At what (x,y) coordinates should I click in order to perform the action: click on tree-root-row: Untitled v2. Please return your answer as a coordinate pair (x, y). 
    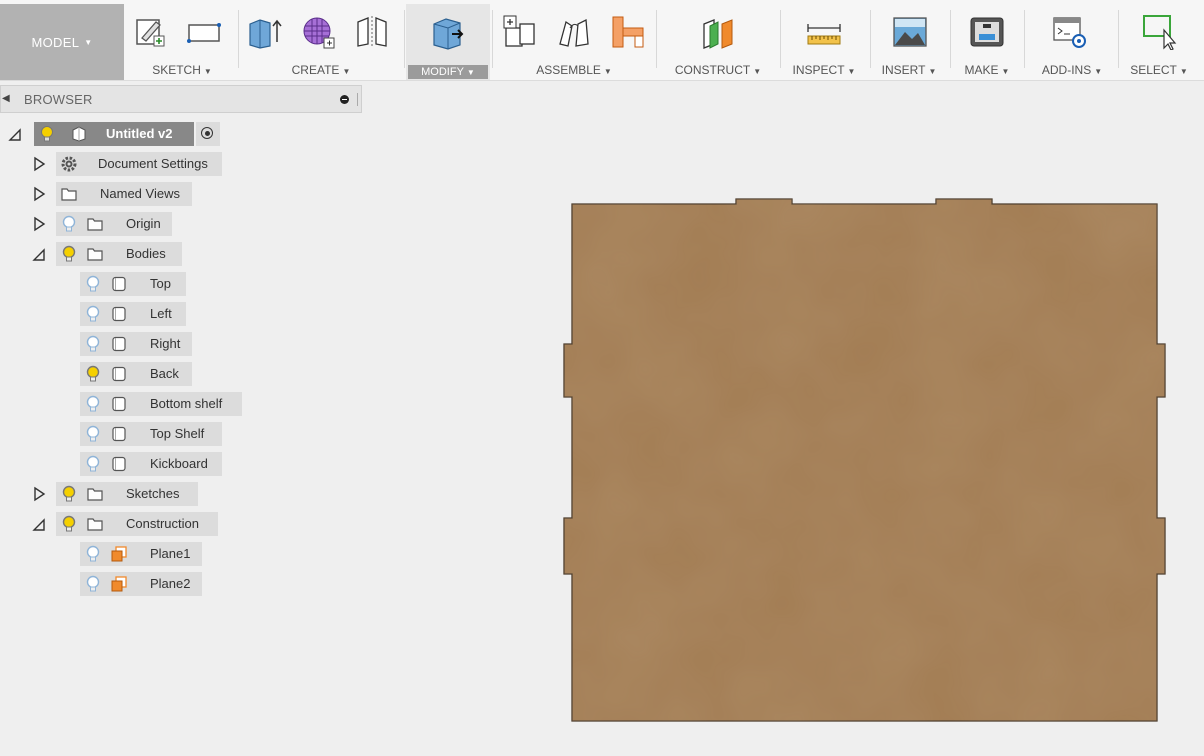
    Looking at the image, I should click on (118, 134).